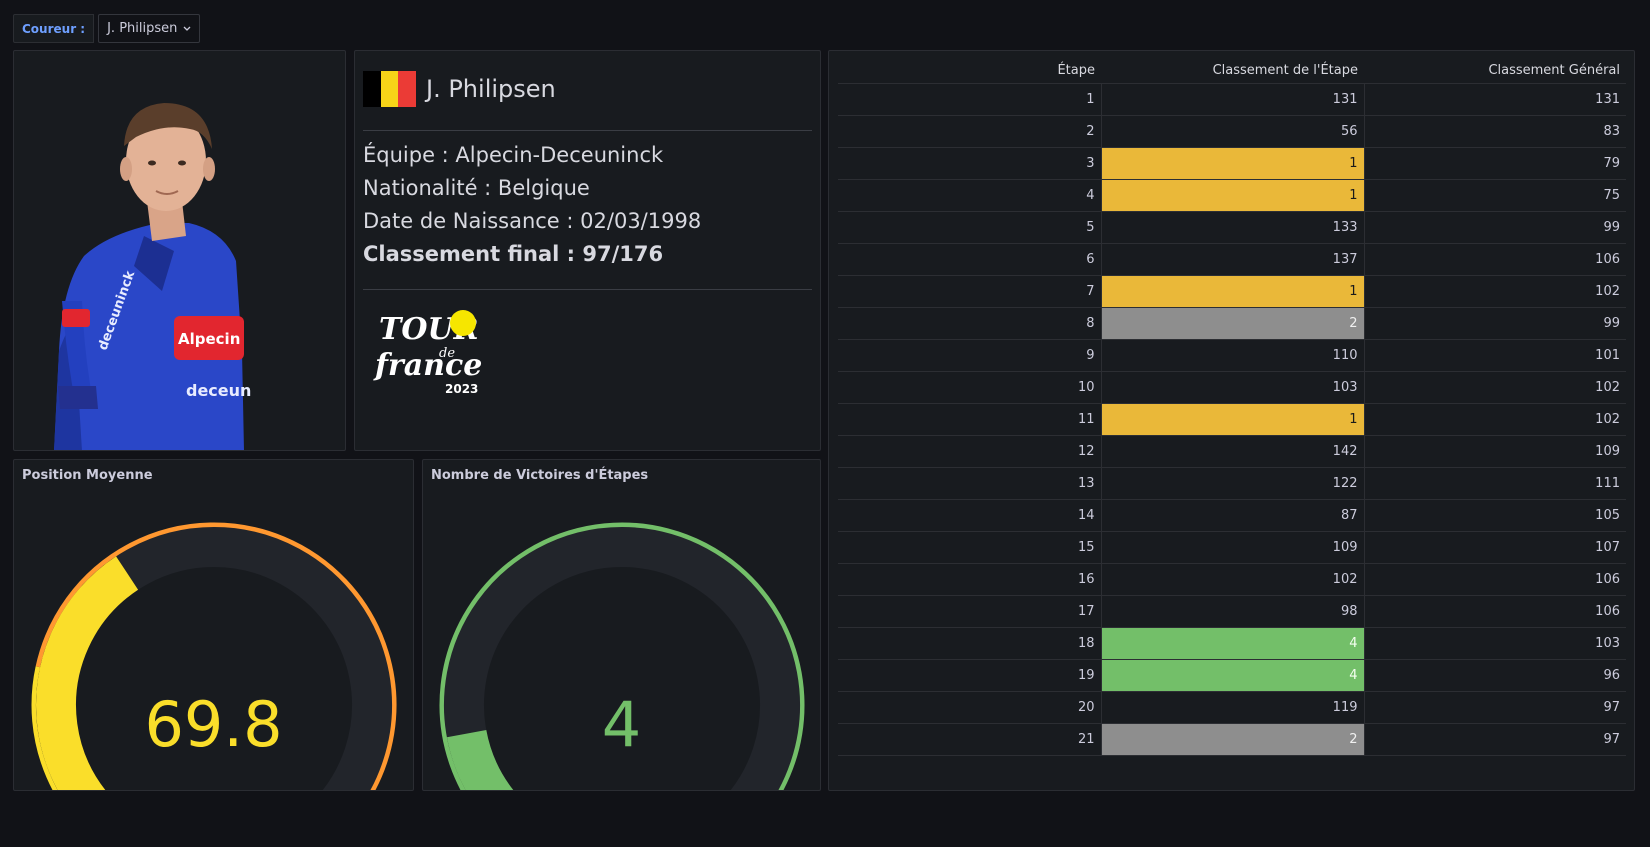 This screenshot has height=847, width=1650. Describe the element at coordinates (621, 625) in the screenshot. I see `stage-wins-panel: Nombre de Victoires d'Étapes 4` at that location.